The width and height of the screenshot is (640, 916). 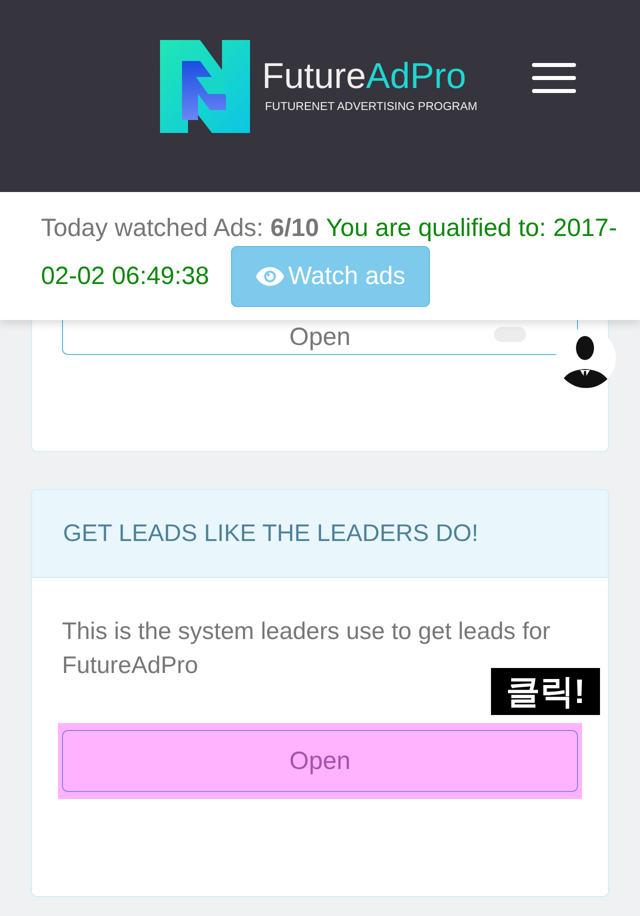 What do you see at coordinates (205, 86) in the screenshot?
I see `logo-icon` at bounding box center [205, 86].